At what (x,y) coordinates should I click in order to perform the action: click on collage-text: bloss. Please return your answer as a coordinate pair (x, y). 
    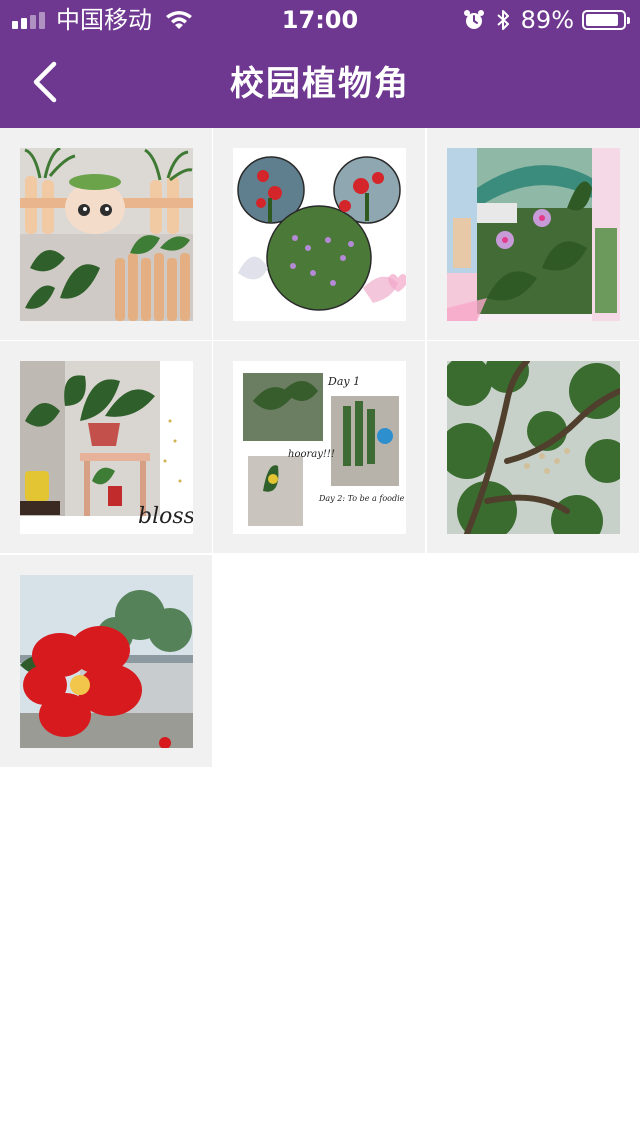
    Looking at the image, I should click on (165, 516).